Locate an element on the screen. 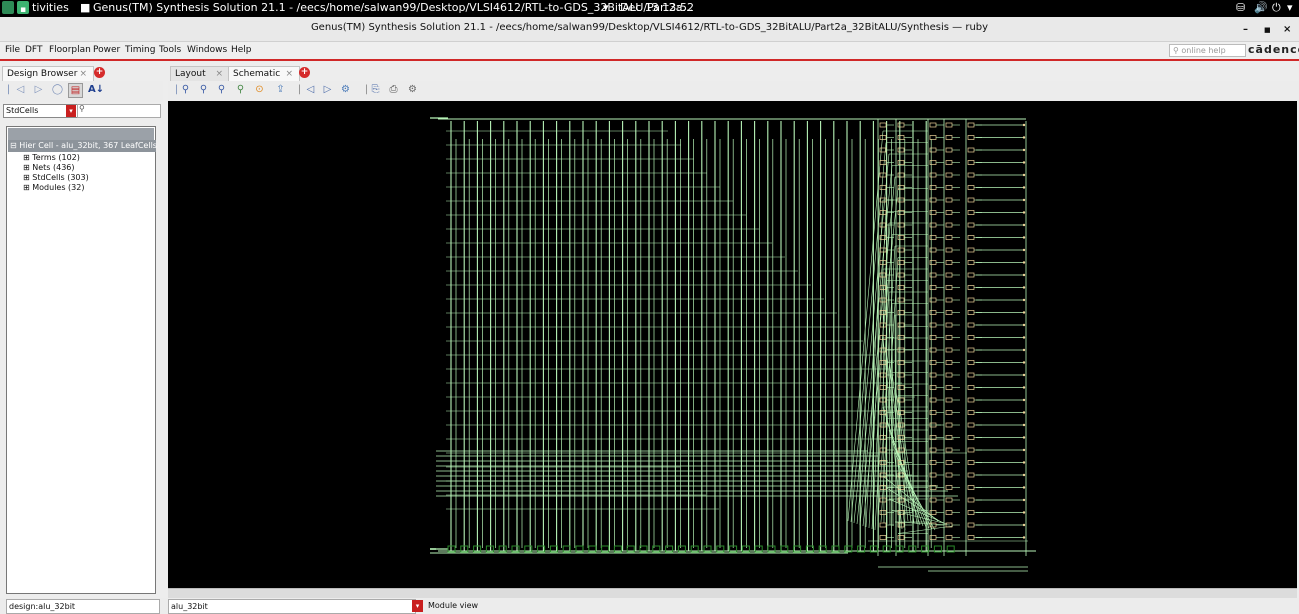  menu-dft: DFT is located at coordinates (33, 50).